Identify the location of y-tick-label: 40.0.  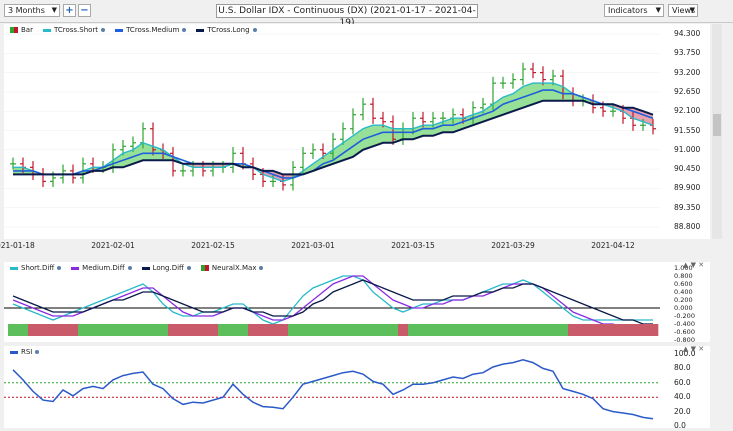
(682, 397).